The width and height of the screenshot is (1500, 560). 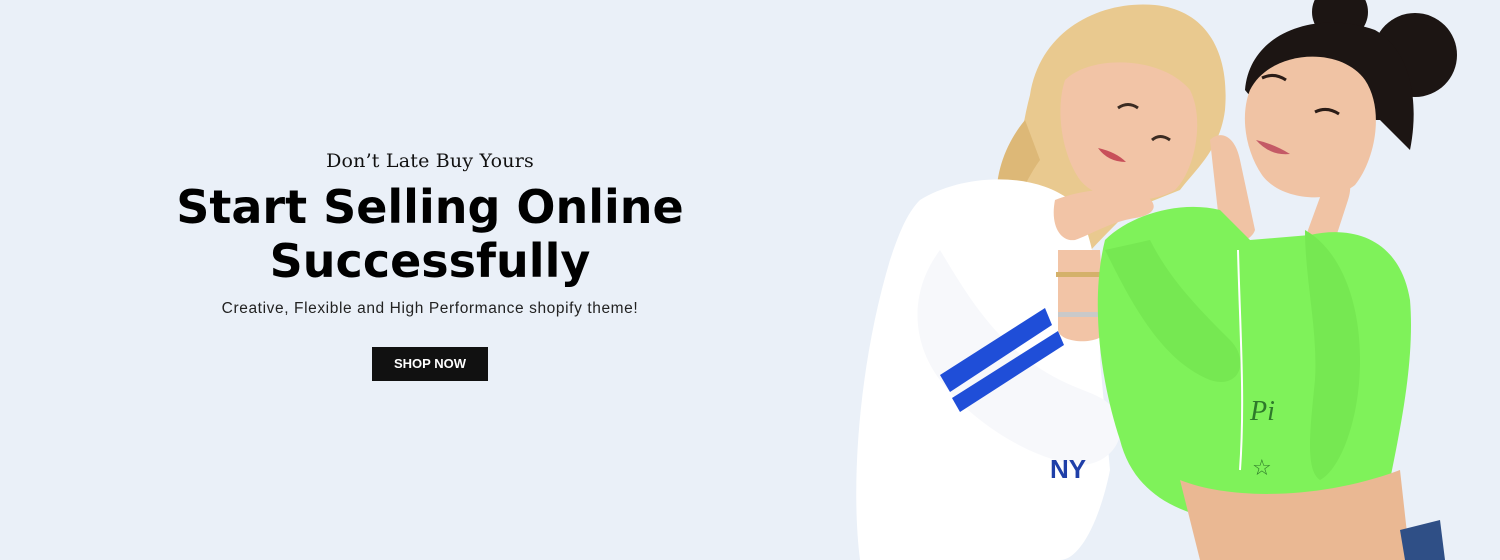 What do you see at coordinates (1262, 411) in the screenshot?
I see `svg-text: Pi` at bounding box center [1262, 411].